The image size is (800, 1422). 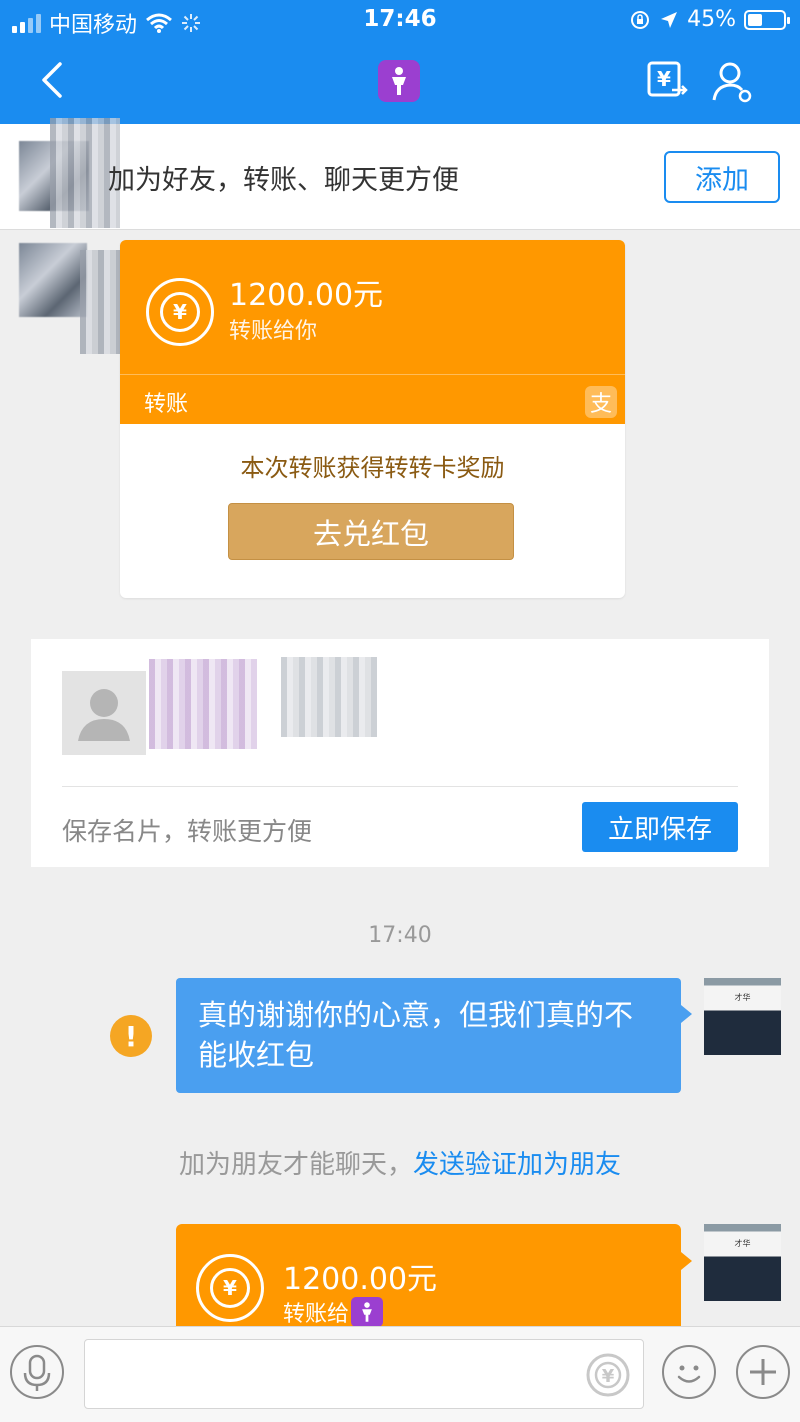 I want to click on transfer-subtitle: 转账给你, so click(x=273, y=331).